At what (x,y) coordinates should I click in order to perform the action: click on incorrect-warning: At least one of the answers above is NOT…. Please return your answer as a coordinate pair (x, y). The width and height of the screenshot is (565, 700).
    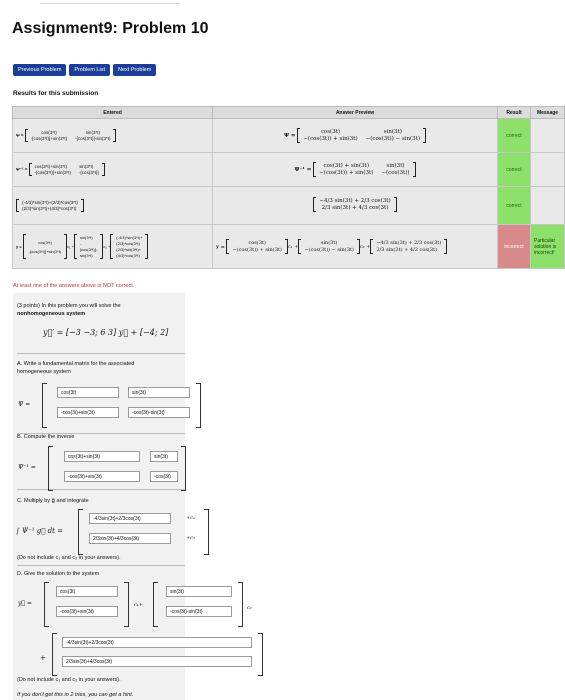
    Looking at the image, I should click on (74, 286).